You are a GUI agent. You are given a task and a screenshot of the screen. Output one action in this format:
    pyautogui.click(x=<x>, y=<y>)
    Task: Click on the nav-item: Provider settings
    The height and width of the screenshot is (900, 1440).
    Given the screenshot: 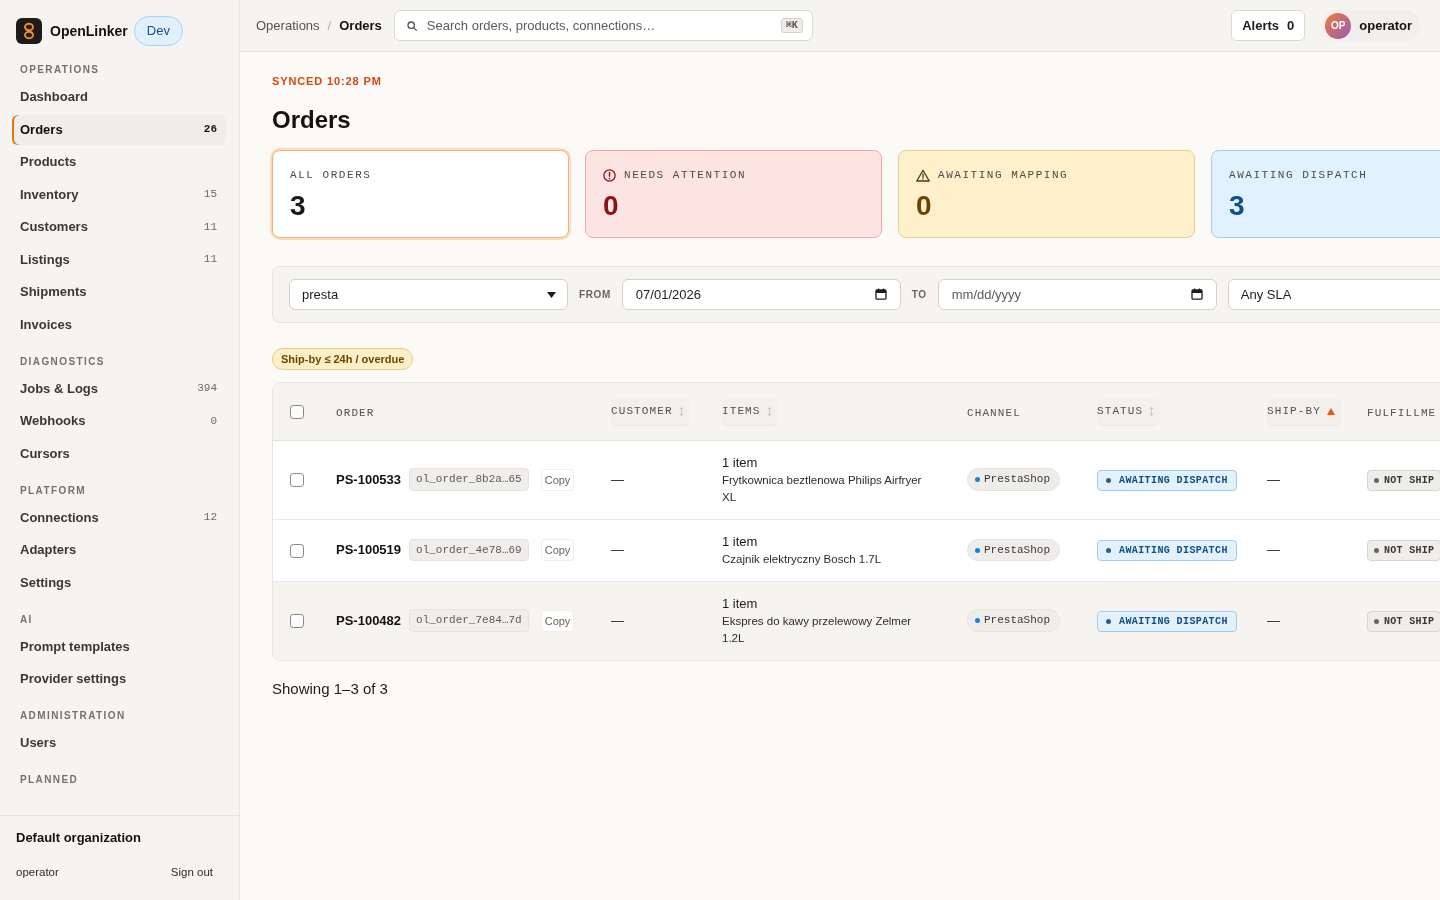 What is the action you would take?
    pyautogui.click(x=119, y=679)
    